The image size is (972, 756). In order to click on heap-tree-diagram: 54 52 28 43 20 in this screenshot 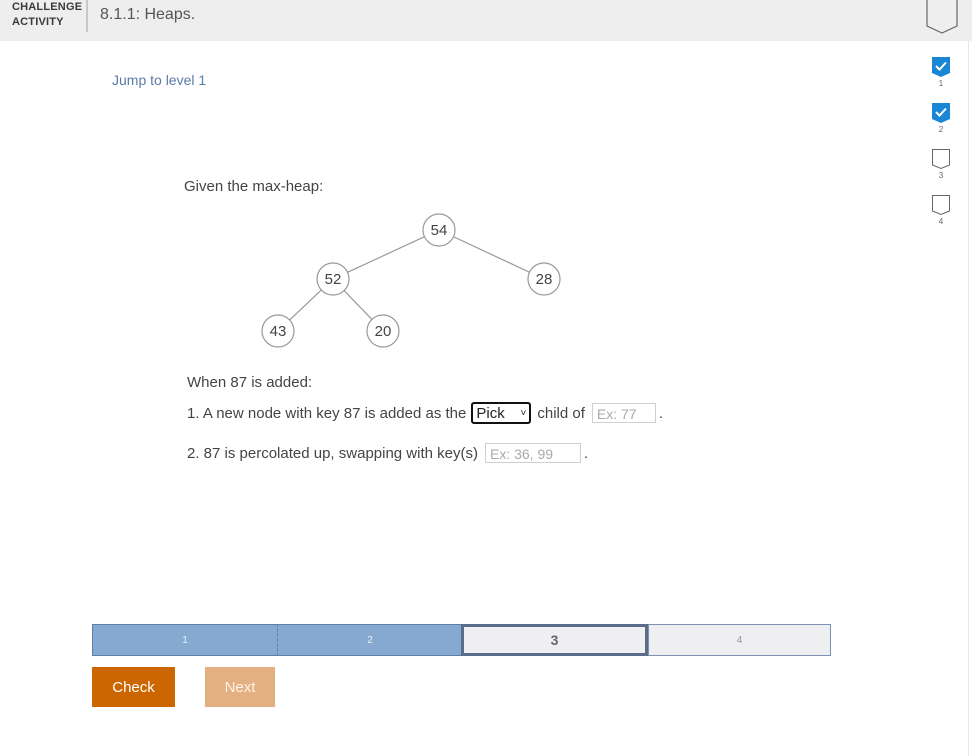, I will do `click(411, 280)`.